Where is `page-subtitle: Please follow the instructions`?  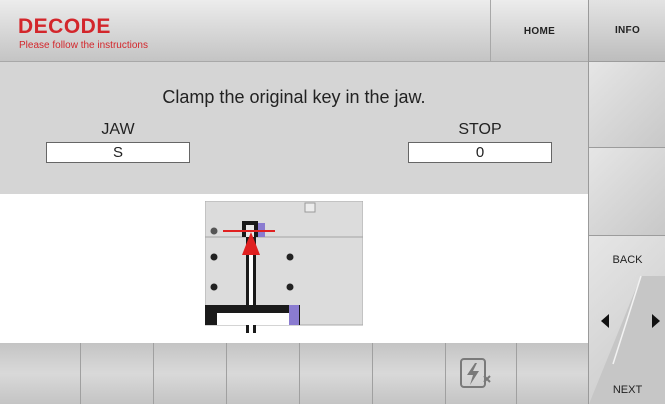 page-subtitle: Please follow the instructions is located at coordinates (83, 45).